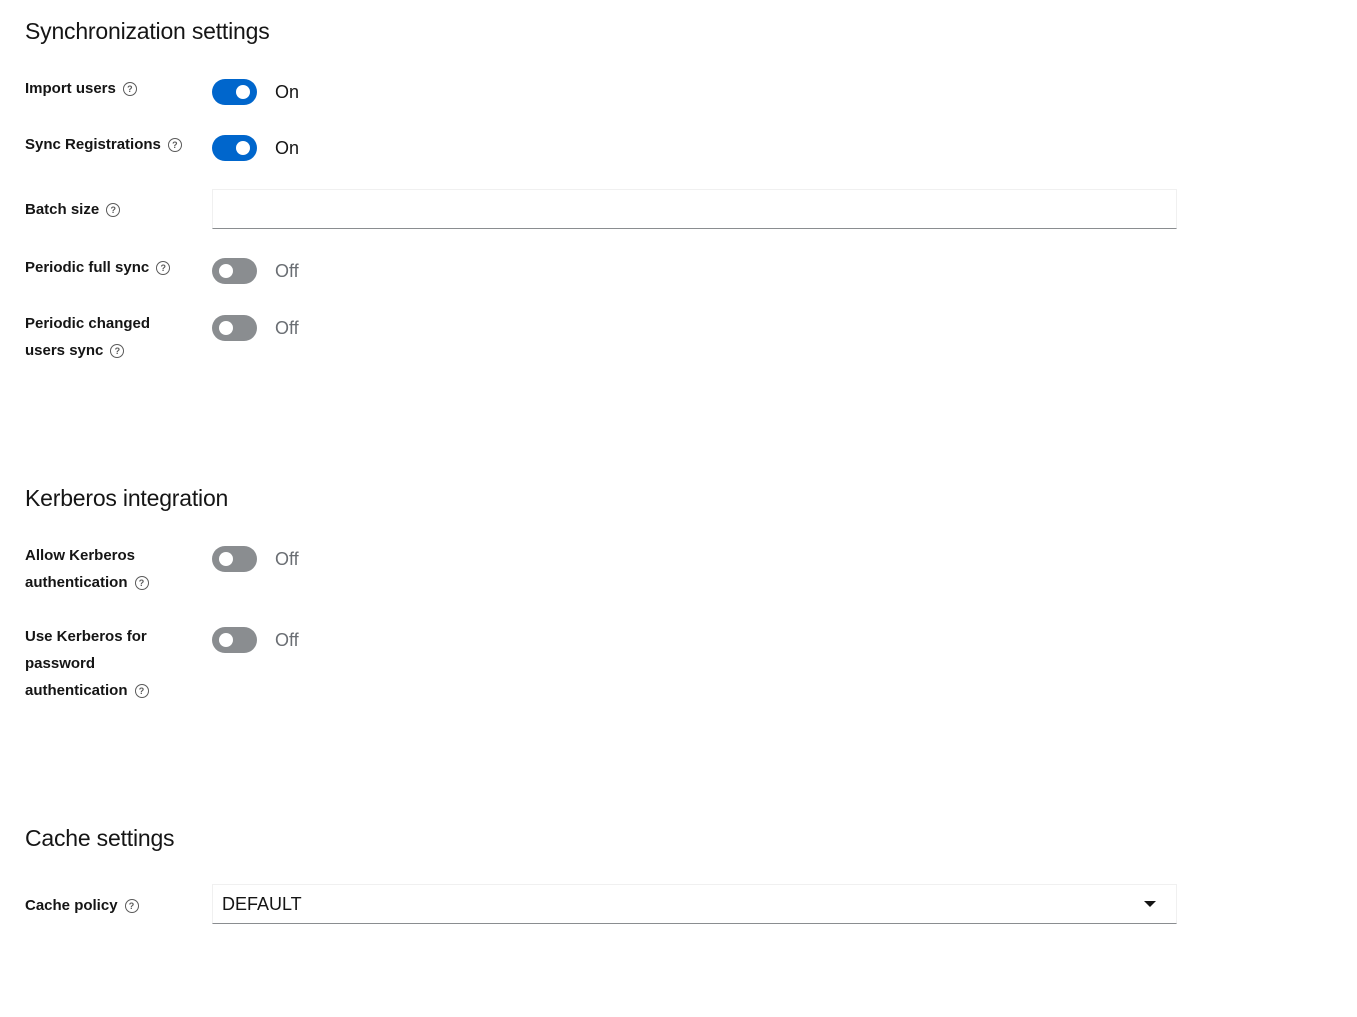  I want to click on allow-kerberos-switch-state: Off, so click(287, 558).